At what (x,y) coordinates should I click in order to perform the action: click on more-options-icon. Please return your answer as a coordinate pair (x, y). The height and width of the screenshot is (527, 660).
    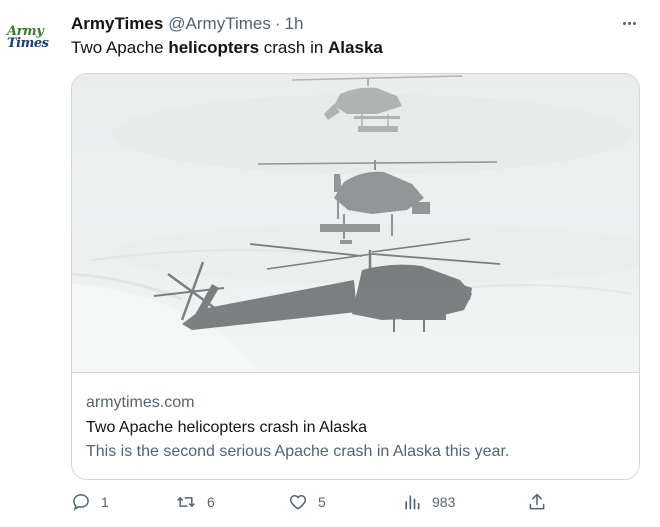
    Looking at the image, I should click on (629, 23).